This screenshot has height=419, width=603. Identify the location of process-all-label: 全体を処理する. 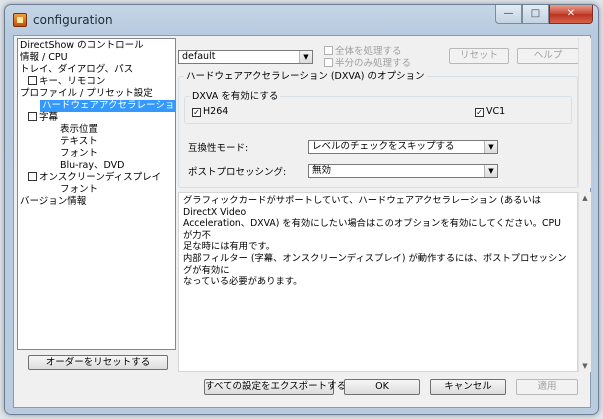
(368, 51).